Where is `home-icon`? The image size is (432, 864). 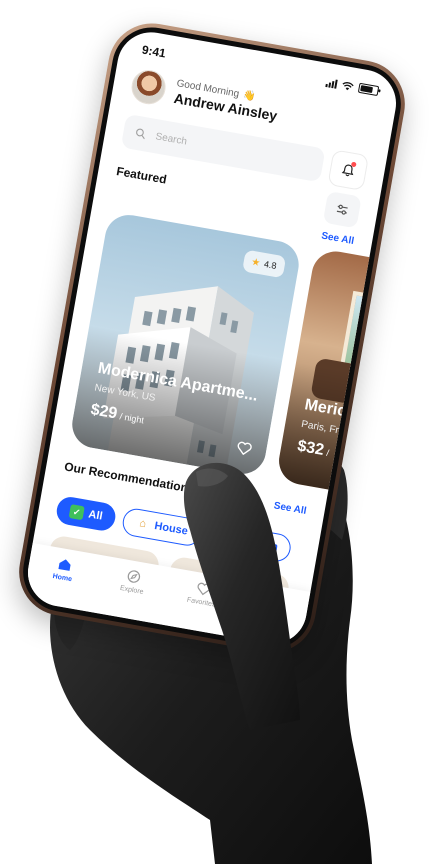 home-icon is located at coordinates (64, 565).